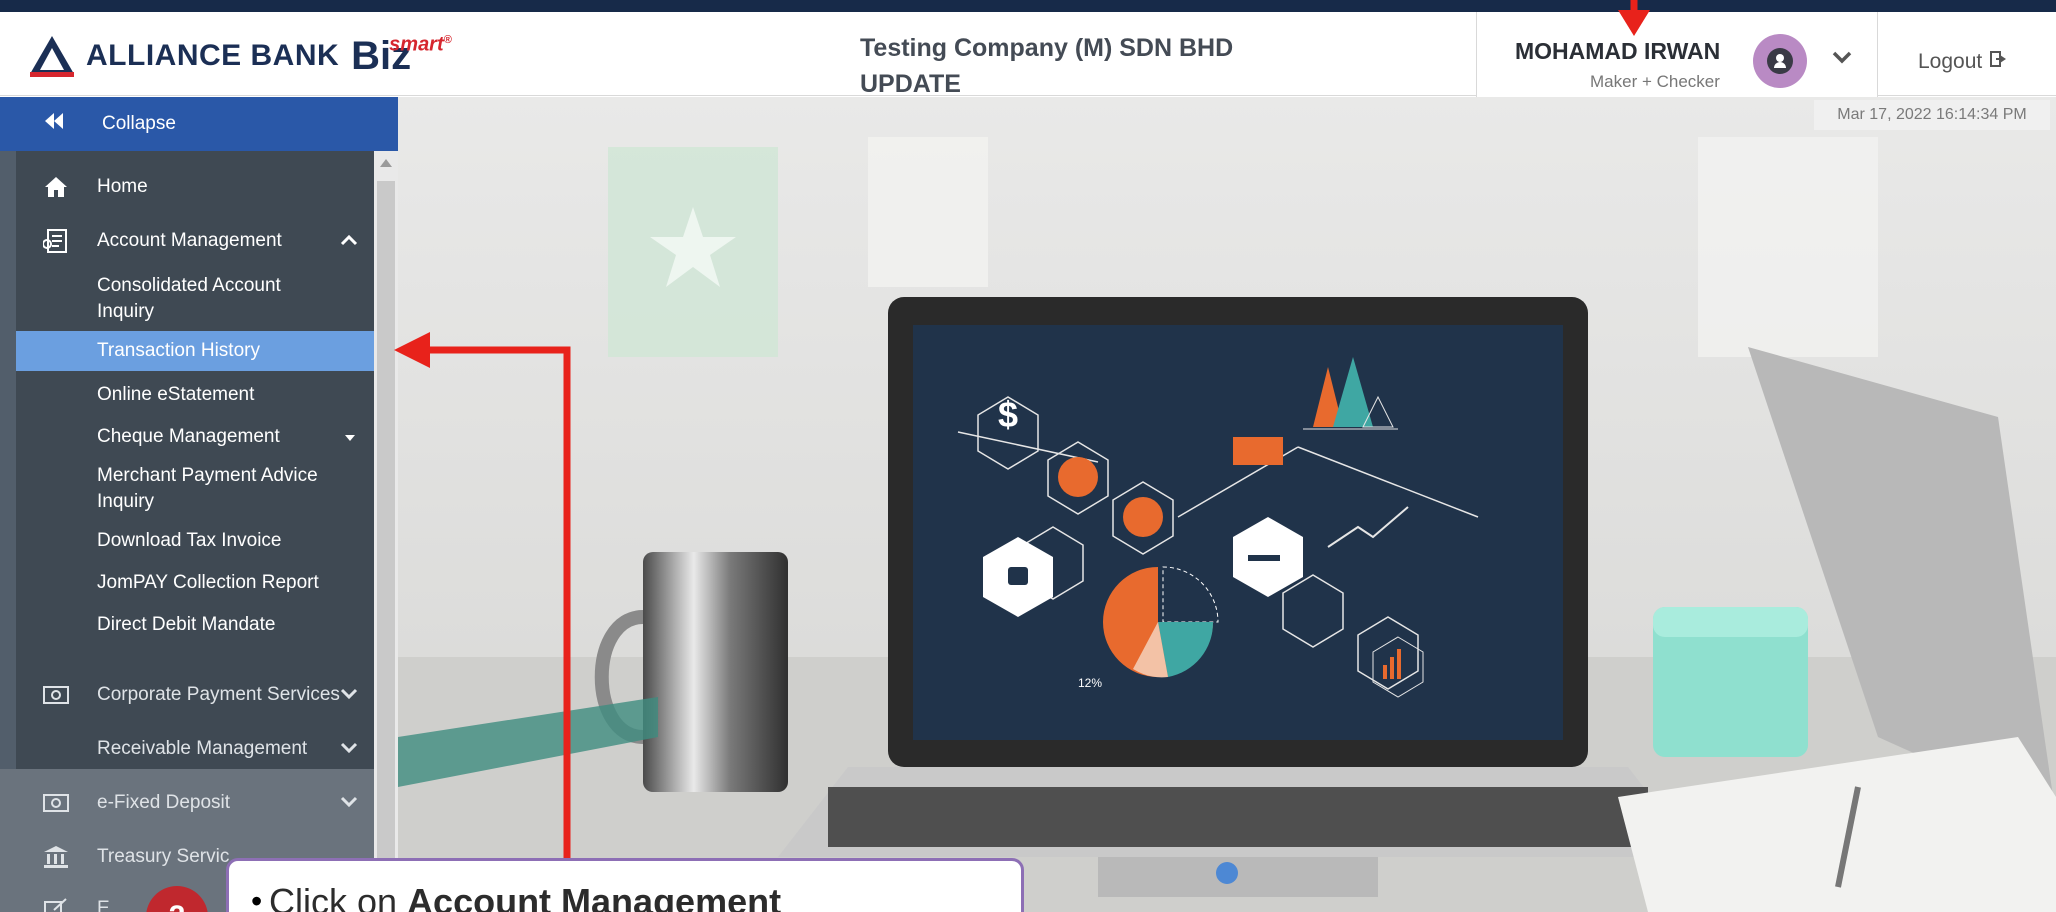 The height and width of the screenshot is (912, 2056). I want to click on brand-name: ALLIANCE BANK, so click(213, 55).